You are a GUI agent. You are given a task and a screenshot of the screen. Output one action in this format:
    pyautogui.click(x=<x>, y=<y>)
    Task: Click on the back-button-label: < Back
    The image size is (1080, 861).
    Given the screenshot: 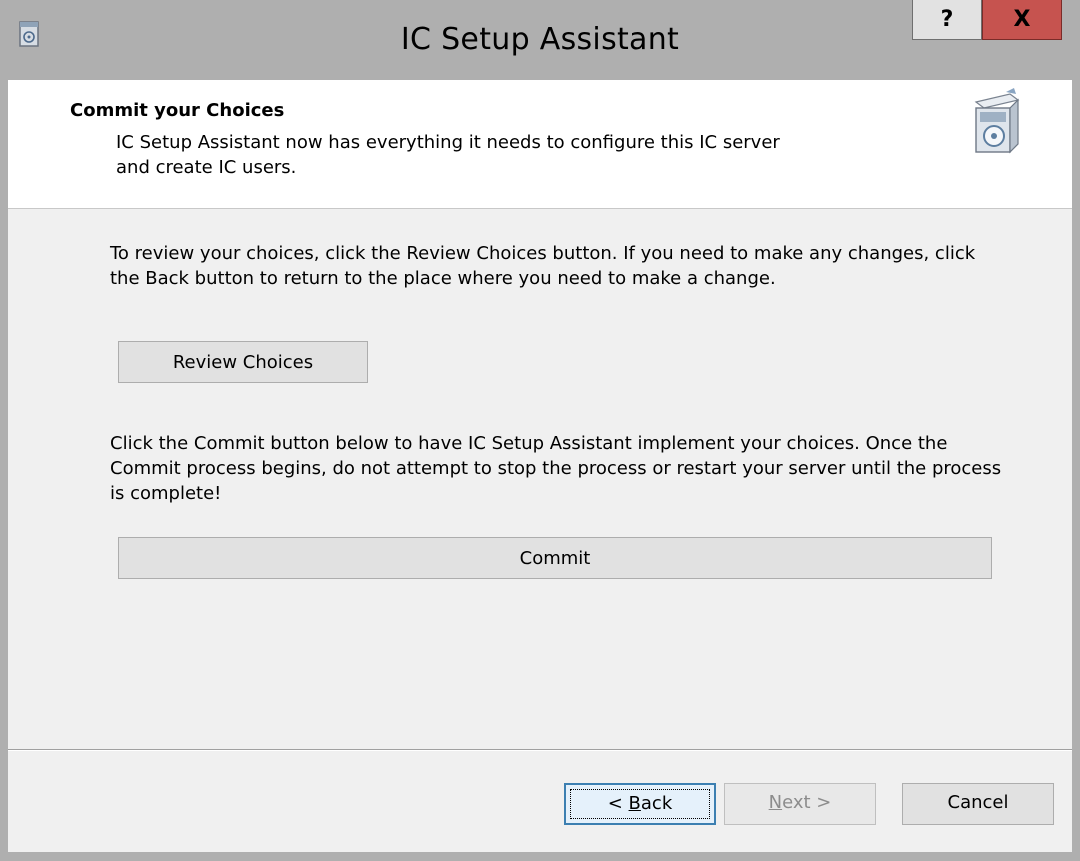 What is the action you would take?
    pyautogui.click(x=640, y=803)
    